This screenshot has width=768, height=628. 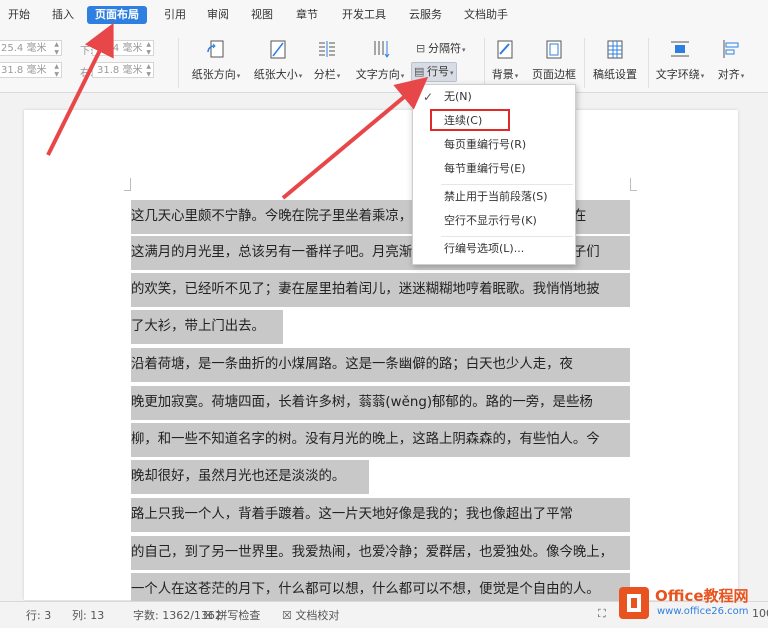 I want to click on text-line: 沿着荷塘，是一条曲折的小煤屑路。这是一条幽僻的路；白天也少人走，夜, so click(x=380, y=365).